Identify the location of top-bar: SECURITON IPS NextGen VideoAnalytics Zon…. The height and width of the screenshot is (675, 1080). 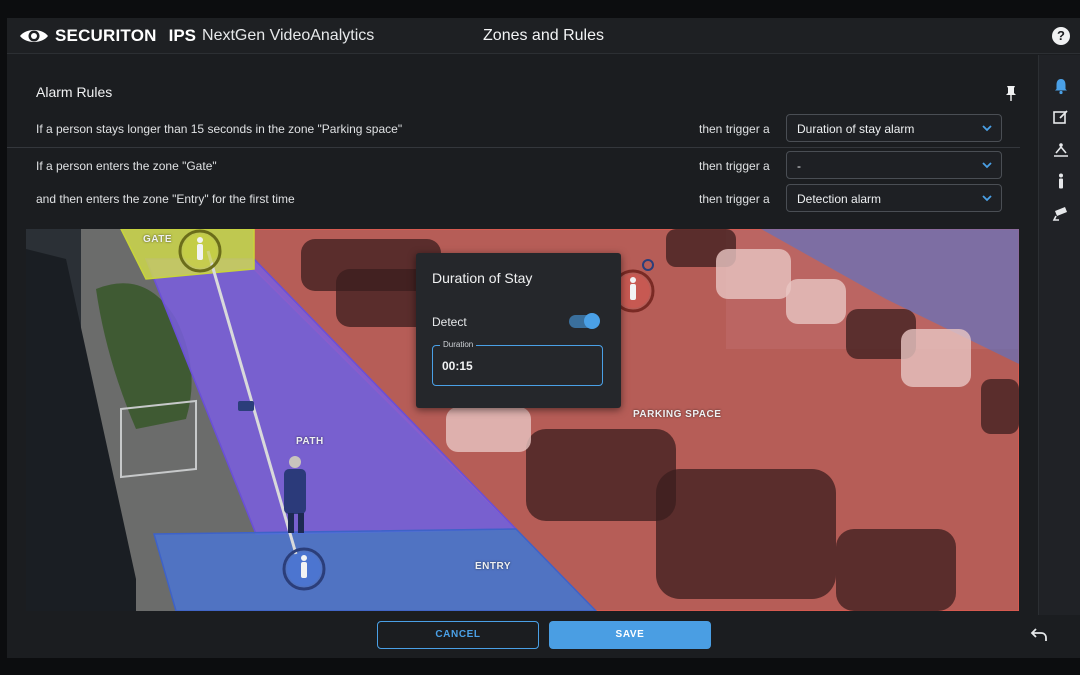
(543, 36).